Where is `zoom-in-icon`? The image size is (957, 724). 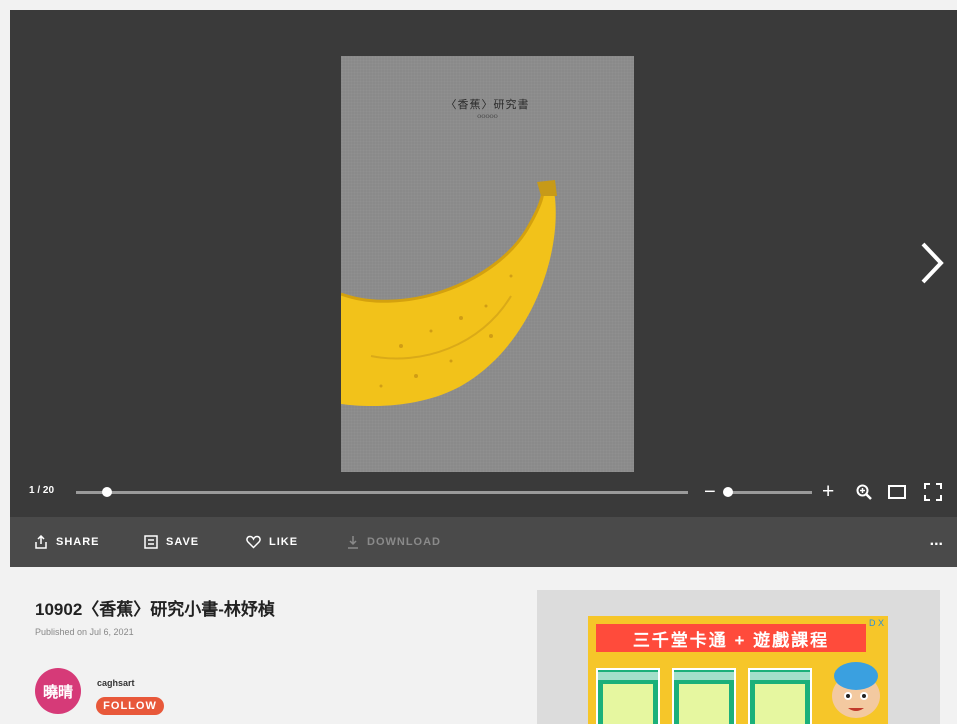
zoom-in-icon is located at coordinates (864, 492).